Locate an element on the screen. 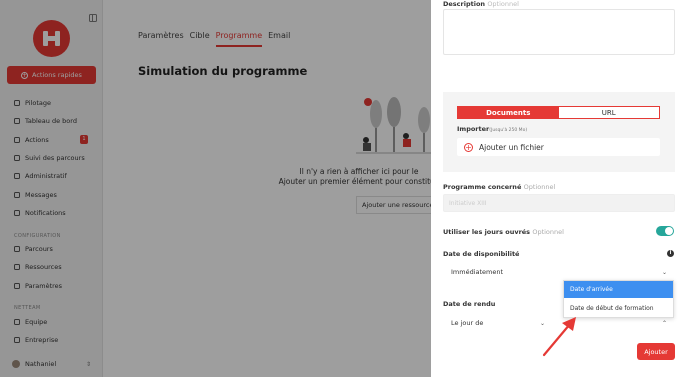  info-icon: i is located at coordinates (670, 253).